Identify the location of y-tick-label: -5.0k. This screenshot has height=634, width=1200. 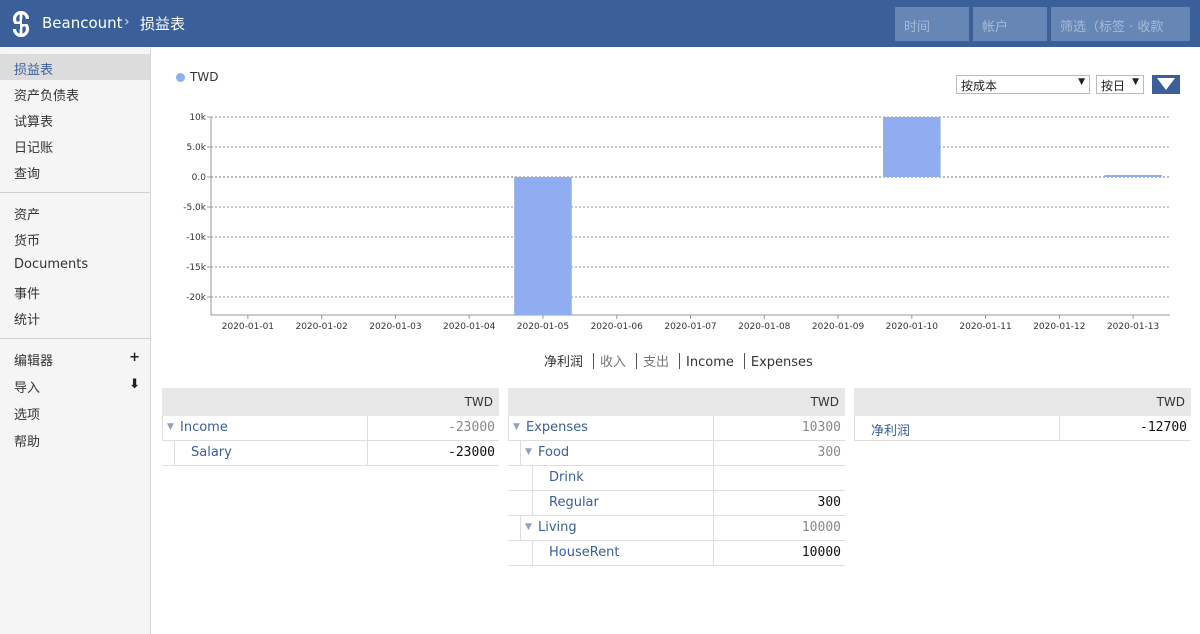
(195, 208).